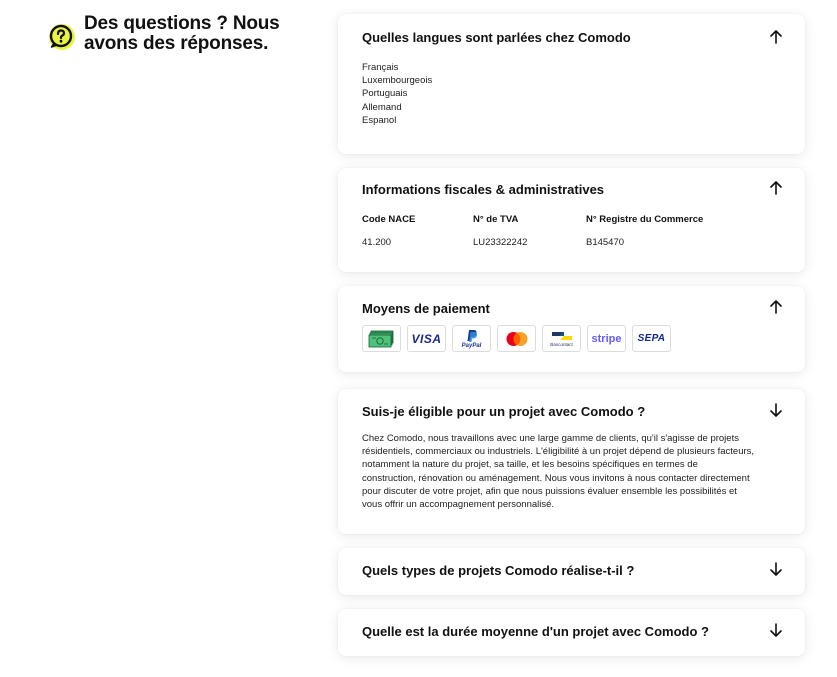  I want to click on stripe-logo: stripe, so click(606, 338).